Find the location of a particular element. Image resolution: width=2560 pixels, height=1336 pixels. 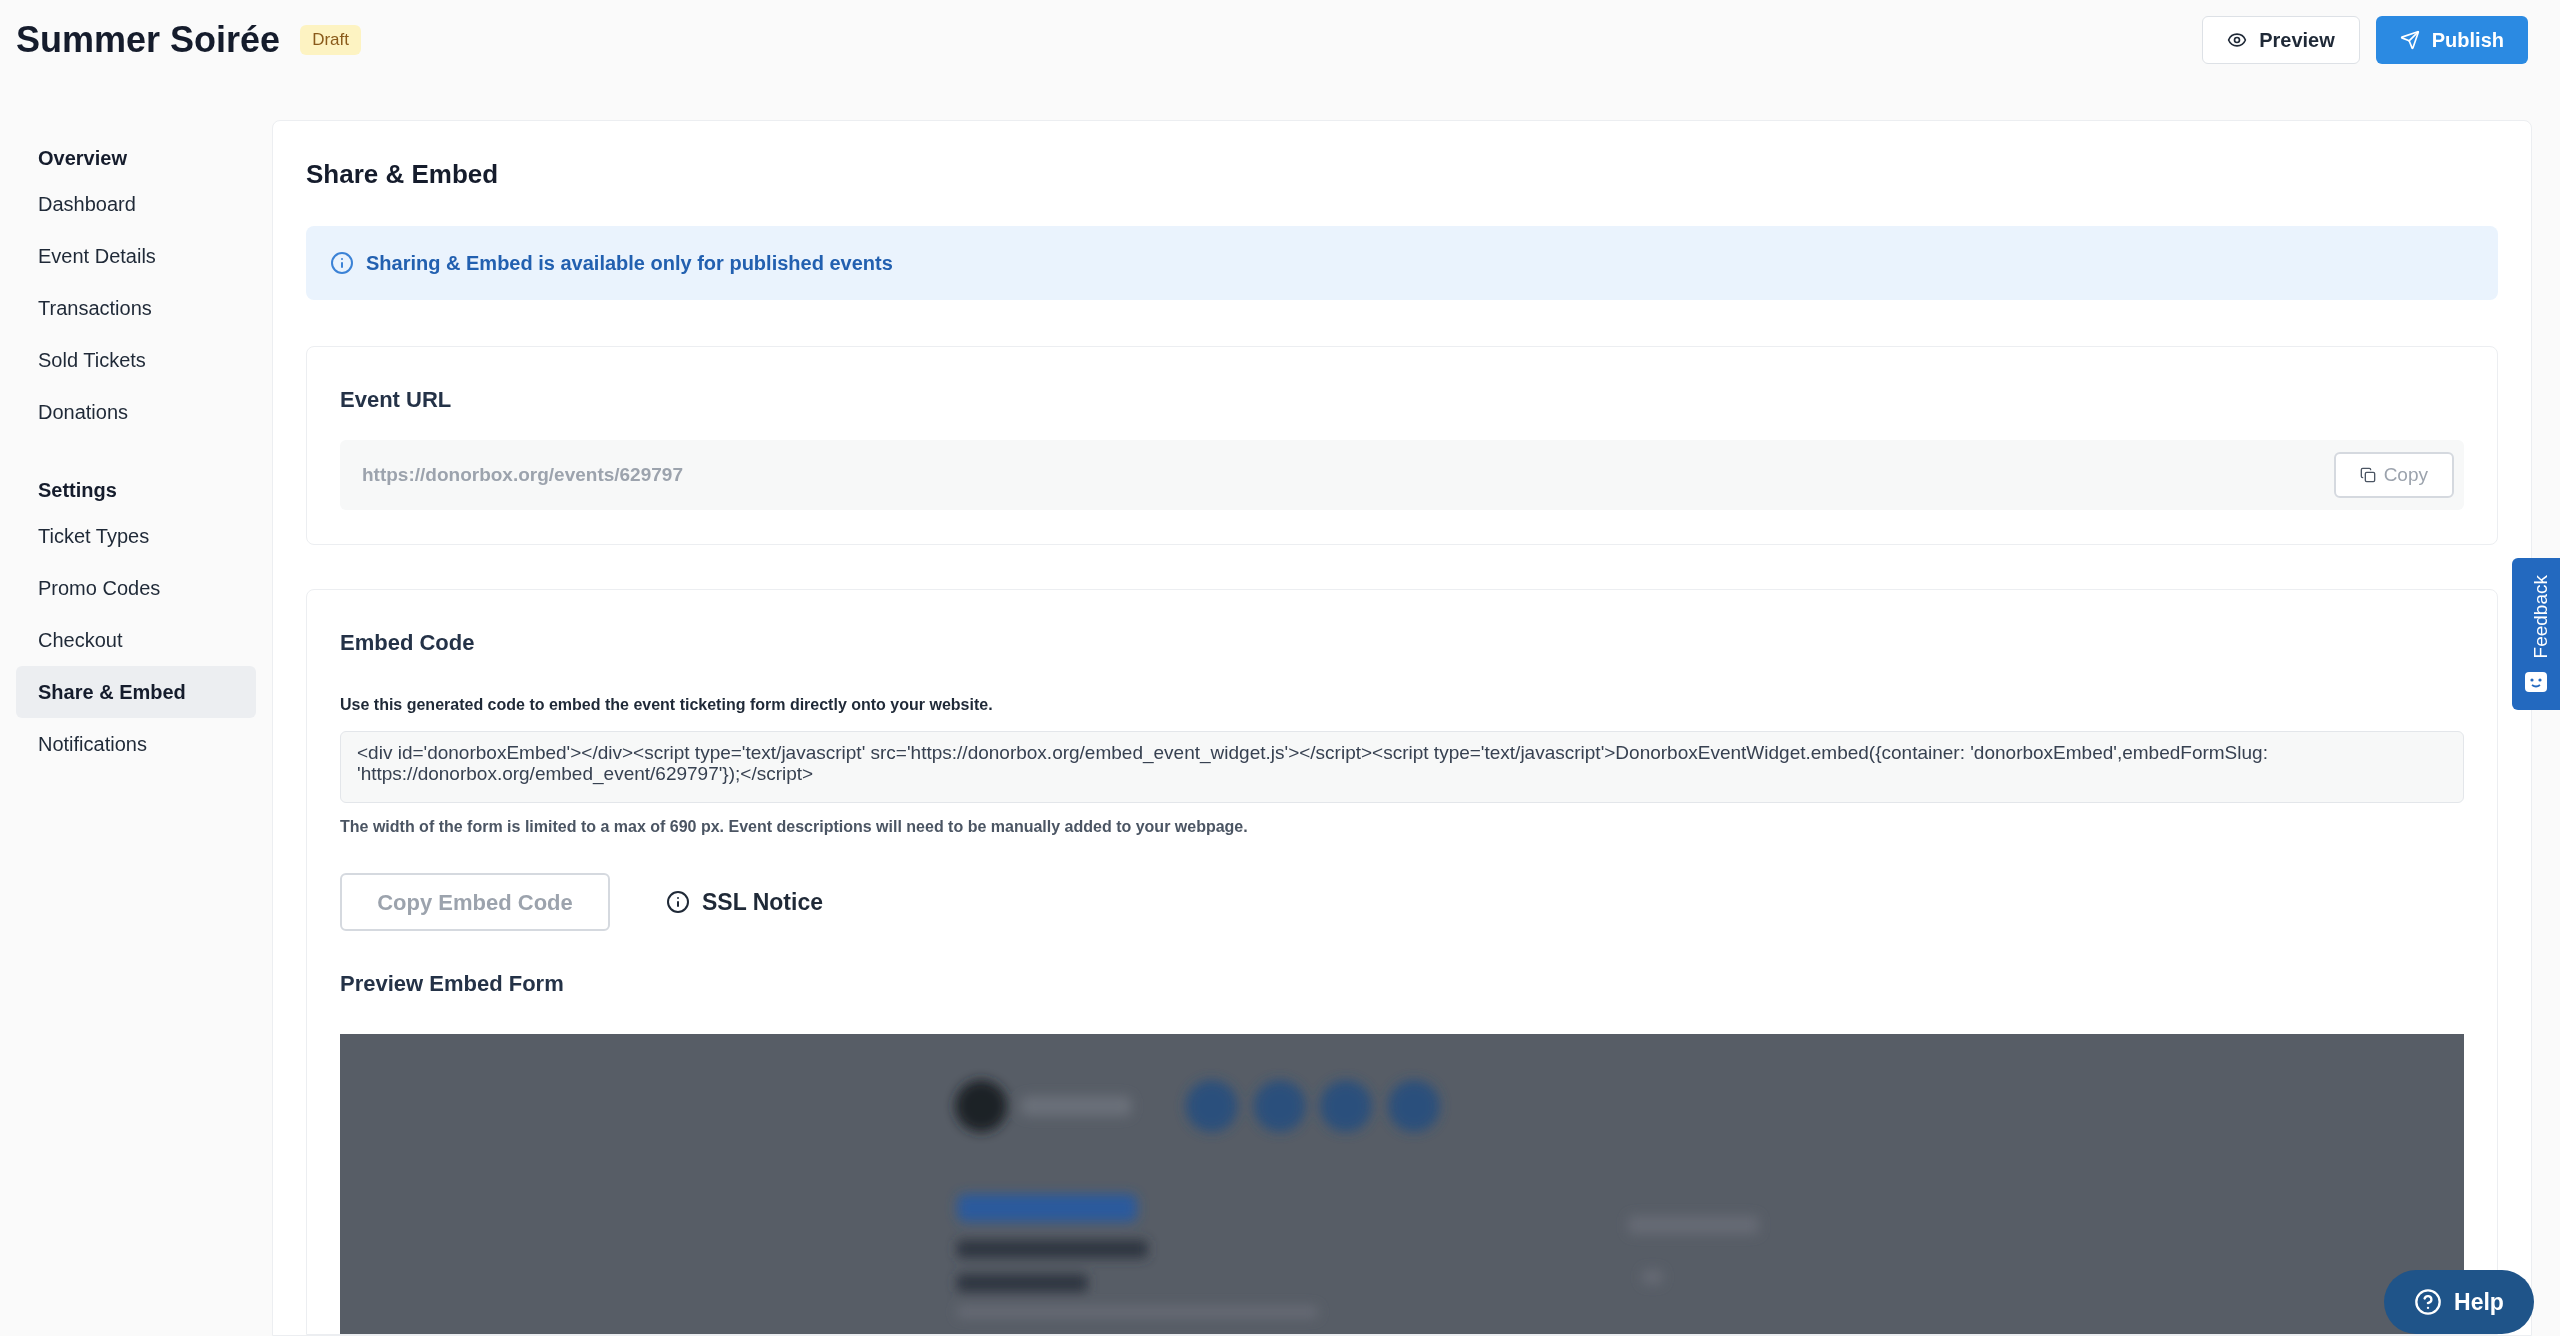

width-note: The width of the form is limited to a max of 690 px. Event descriptions will need to be manually added to your webpage. is located at coordinates (794, 827).